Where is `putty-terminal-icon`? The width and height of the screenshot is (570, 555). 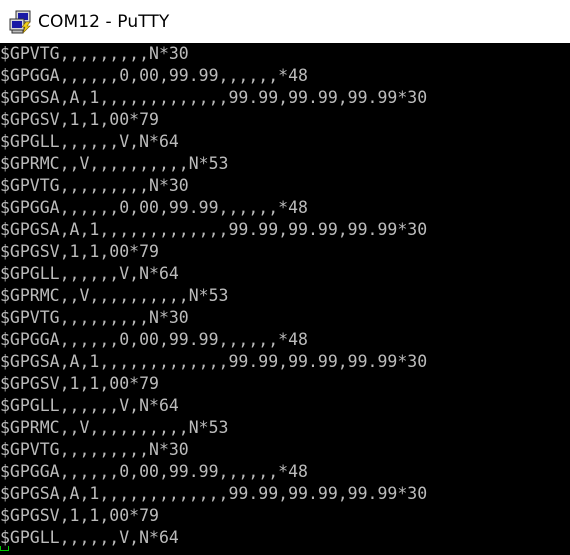 putty-terminal-icon is located at coordinates (21, 22).